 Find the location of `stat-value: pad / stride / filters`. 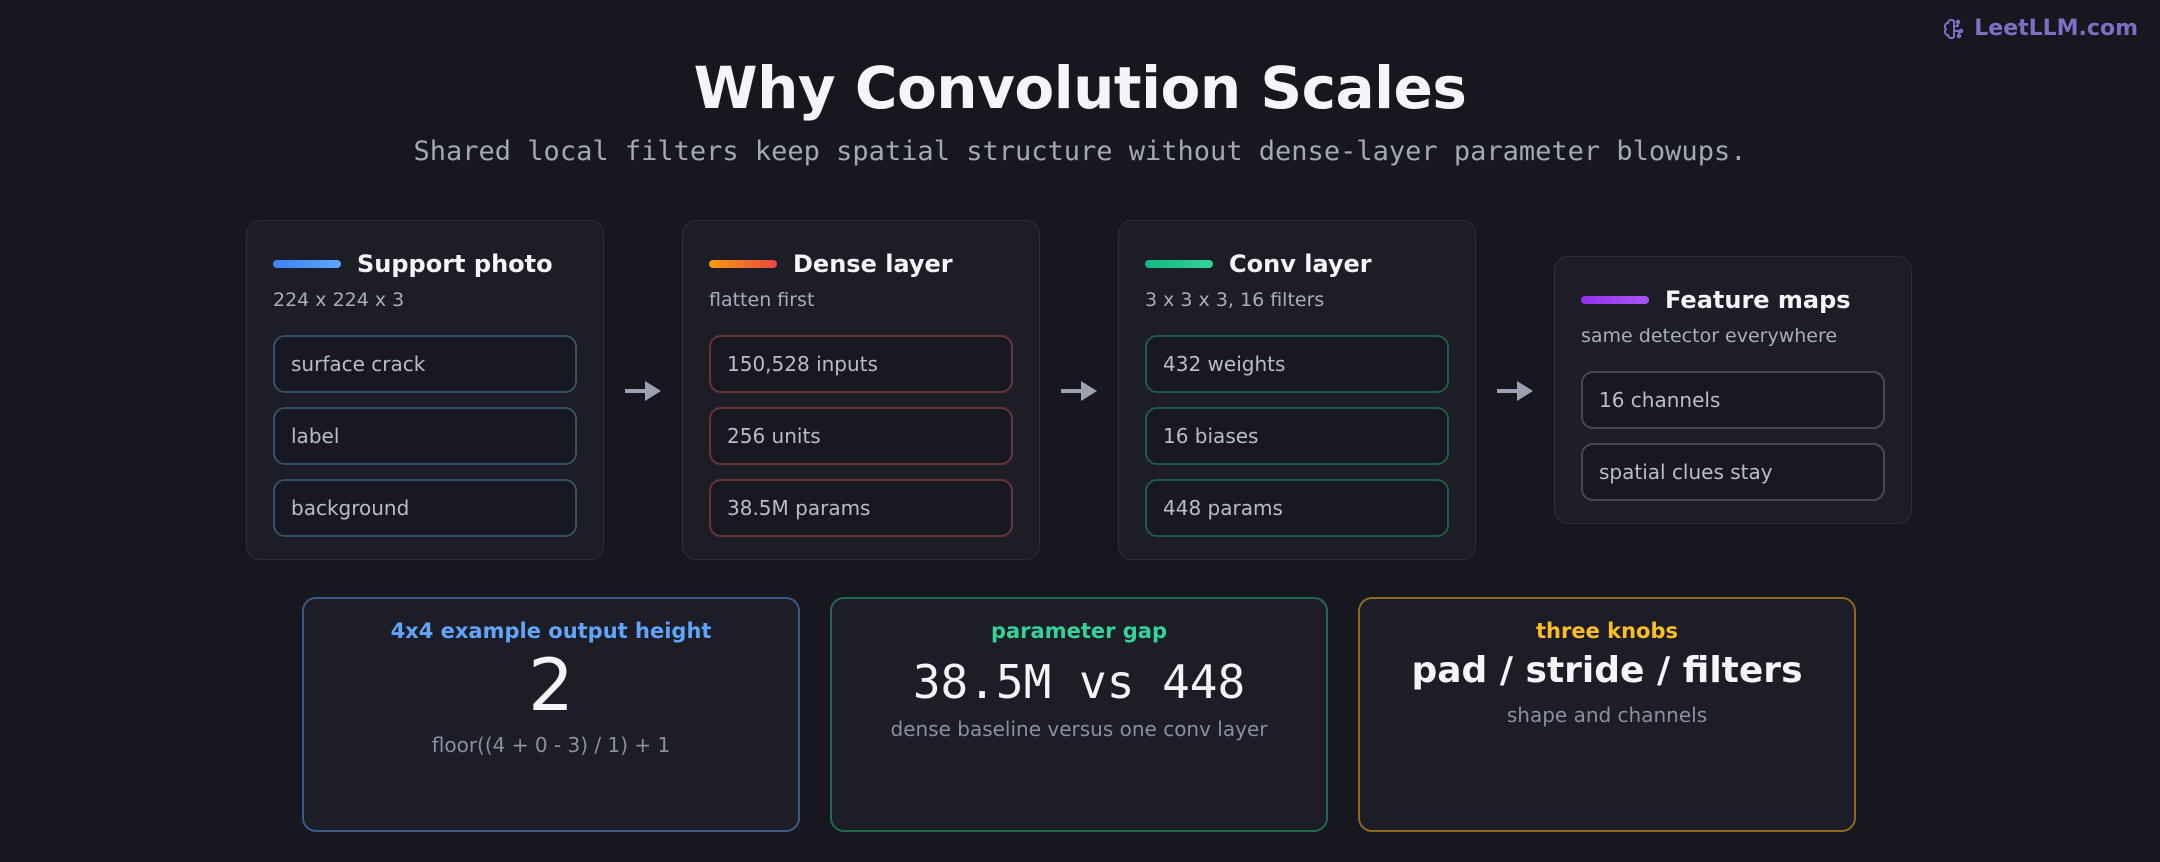

stat-value: pad / stride / filters is located at coordinates (1607, 670).